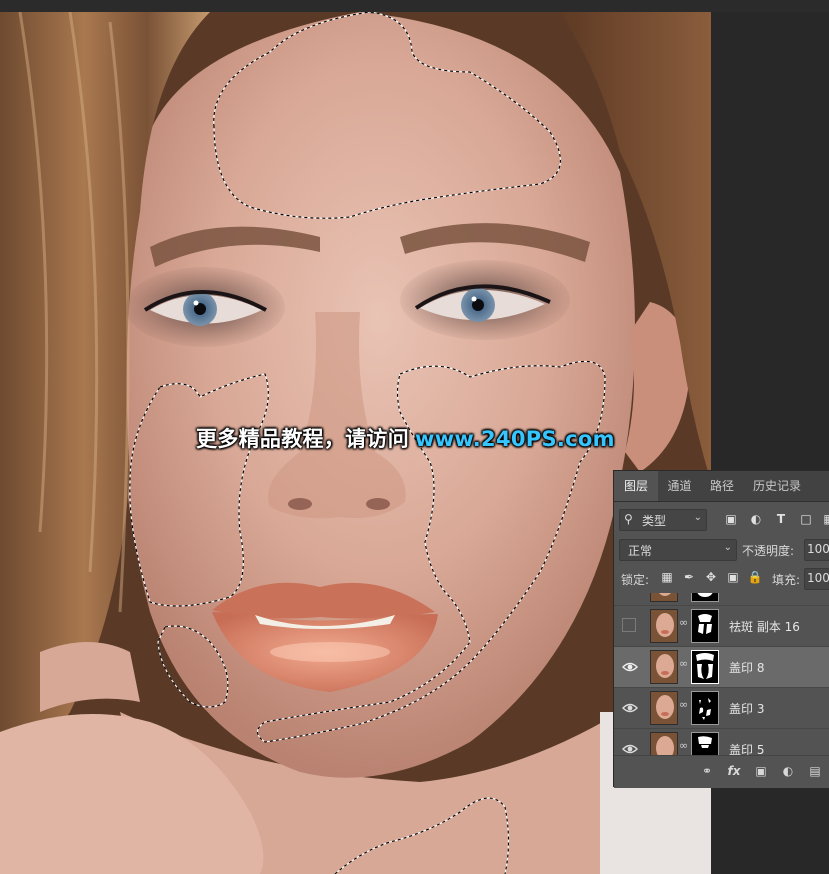 The height and width of the screenshot is (874, 829). What do you see at coordinates (667, 577) in the screenshot?
I see `lock-transparent-icon: ▦` at bounding box center [667, 577].